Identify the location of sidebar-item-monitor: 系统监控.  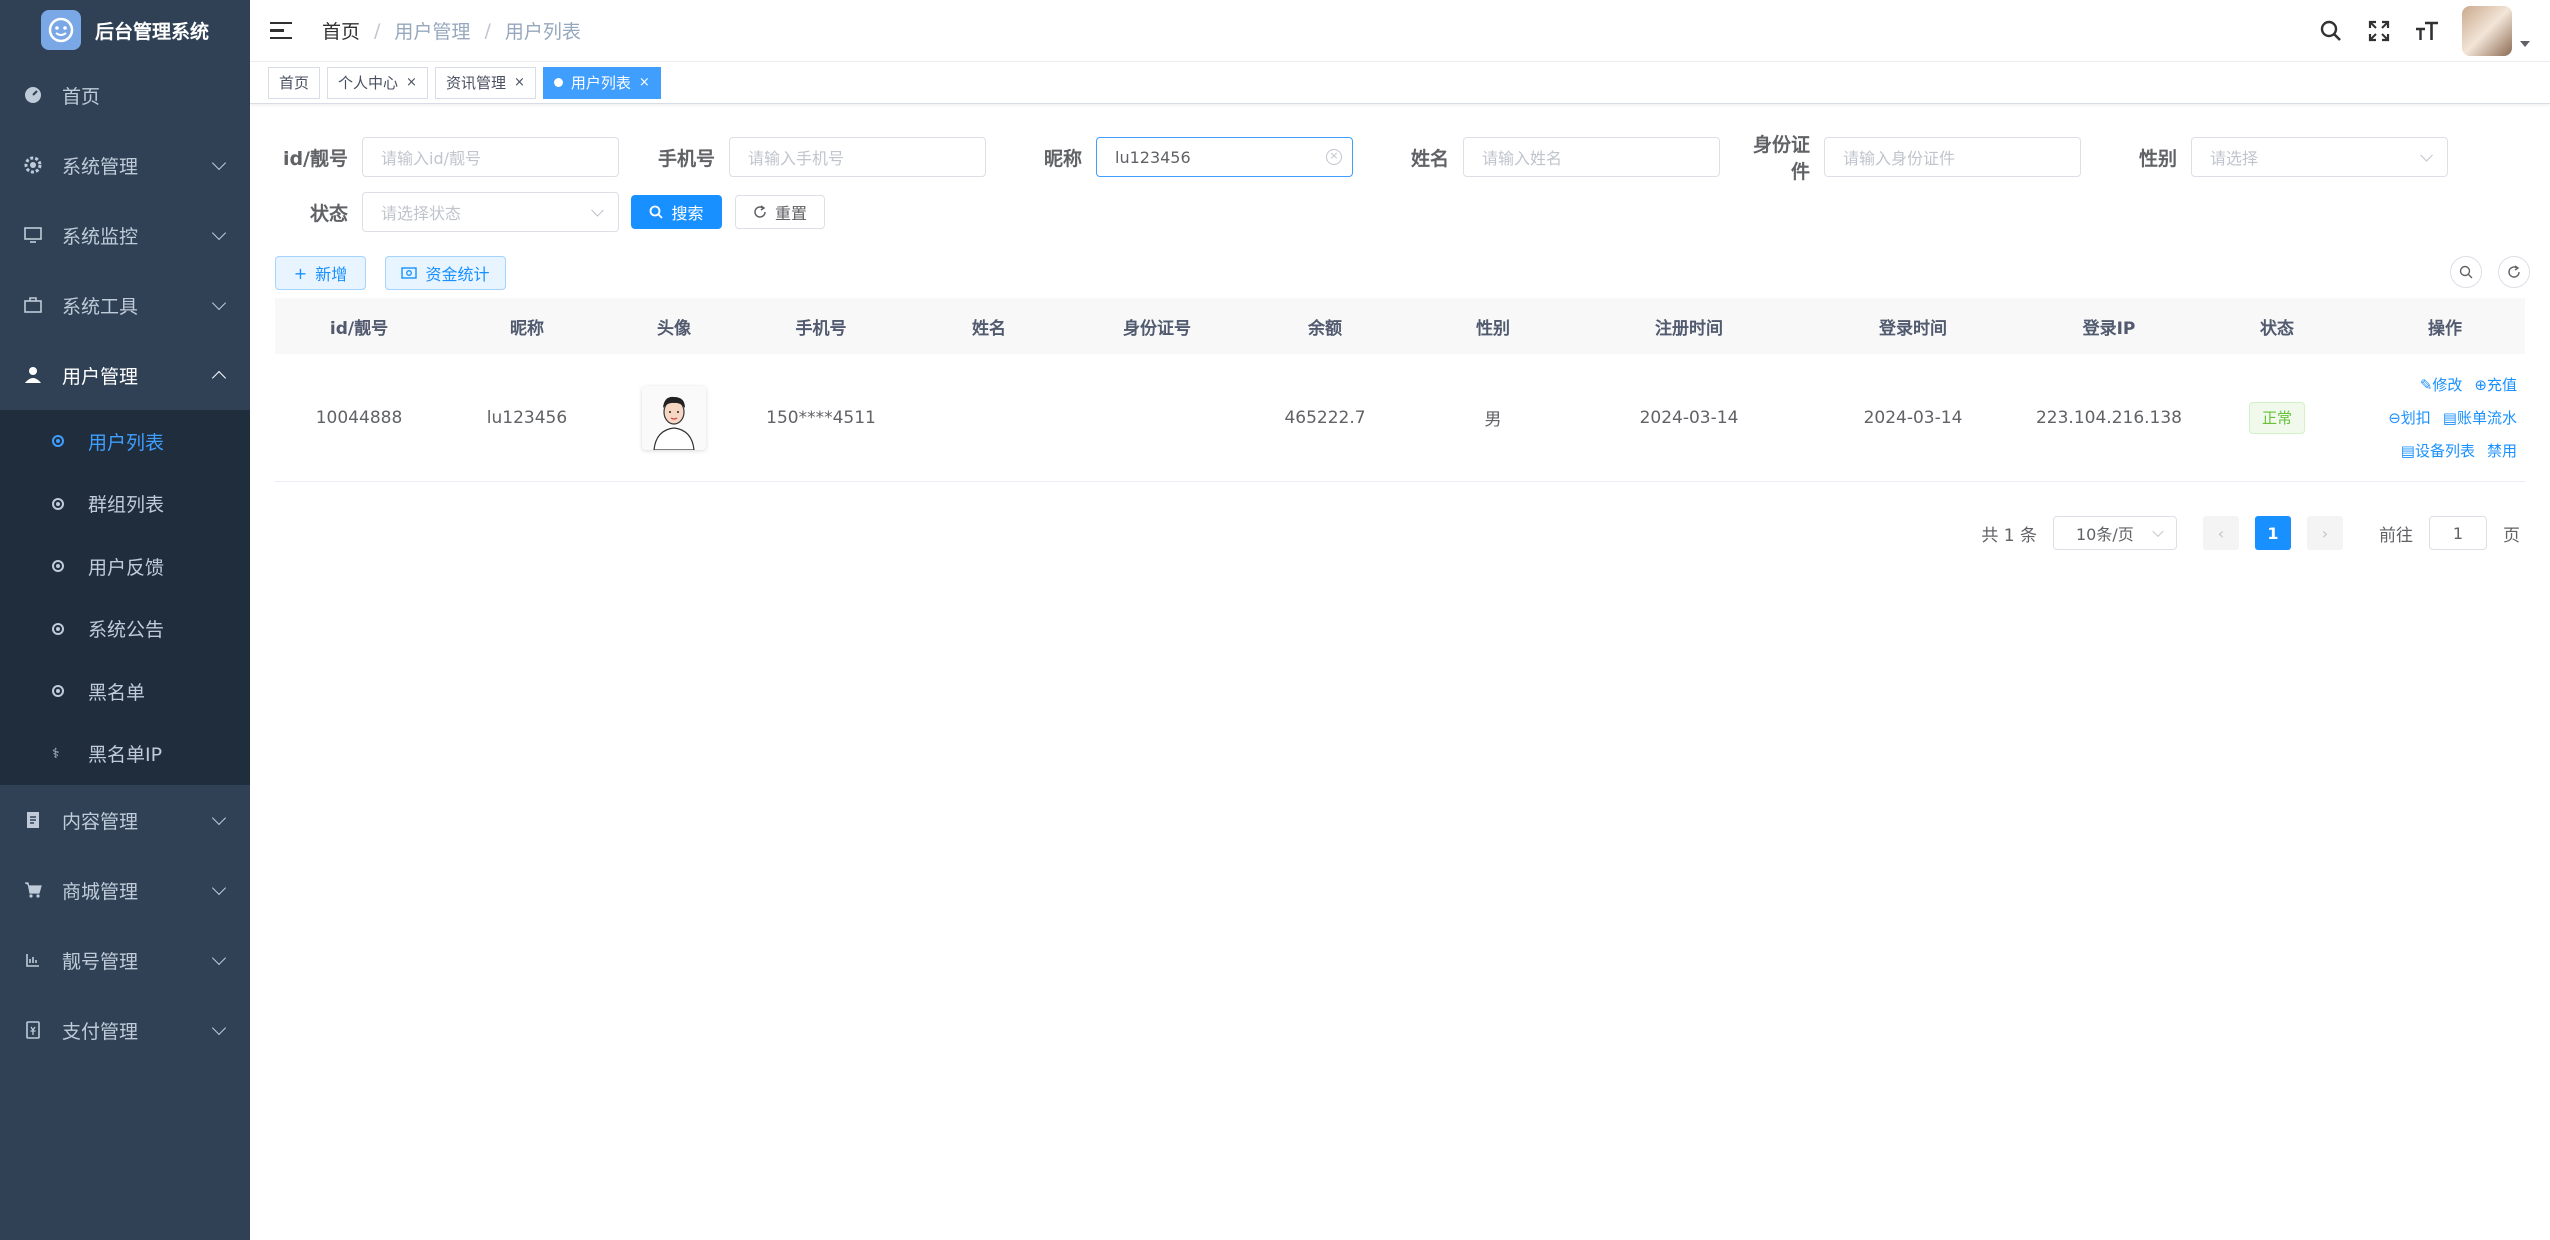
(125, 235).